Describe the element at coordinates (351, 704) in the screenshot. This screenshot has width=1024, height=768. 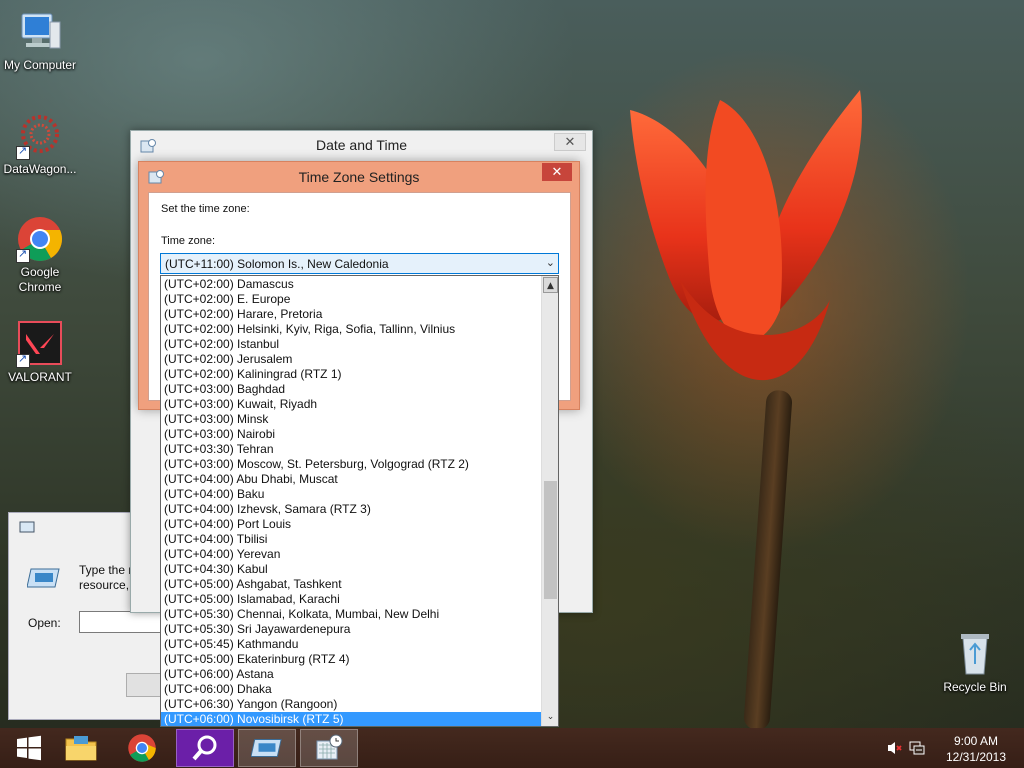
I see `time-zone-option: (UTC+06:30) Yangon (Rangoon)` at that location.